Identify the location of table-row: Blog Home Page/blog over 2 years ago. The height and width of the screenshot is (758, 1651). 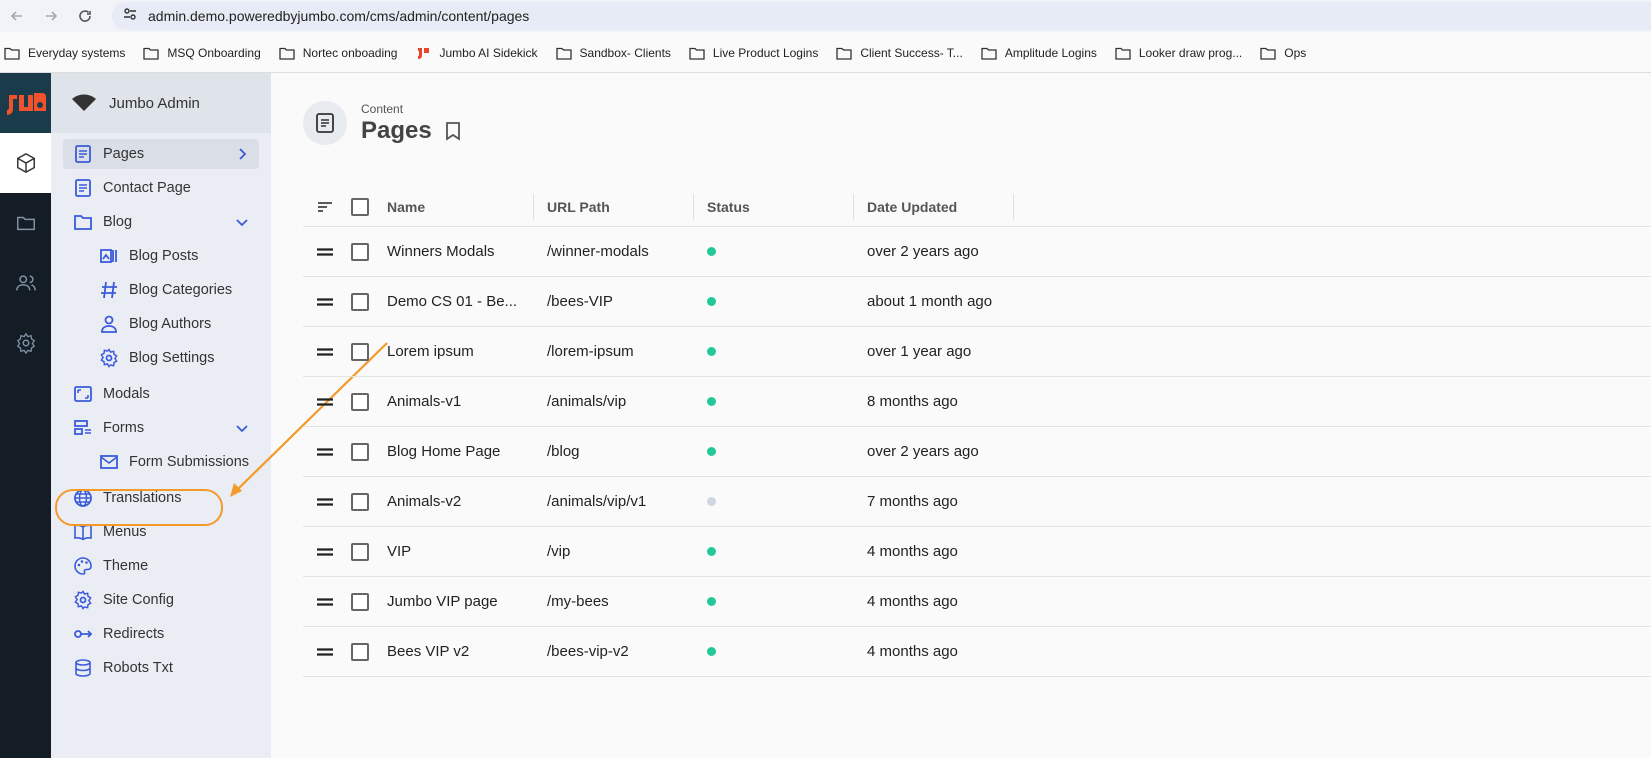
(977, 452).